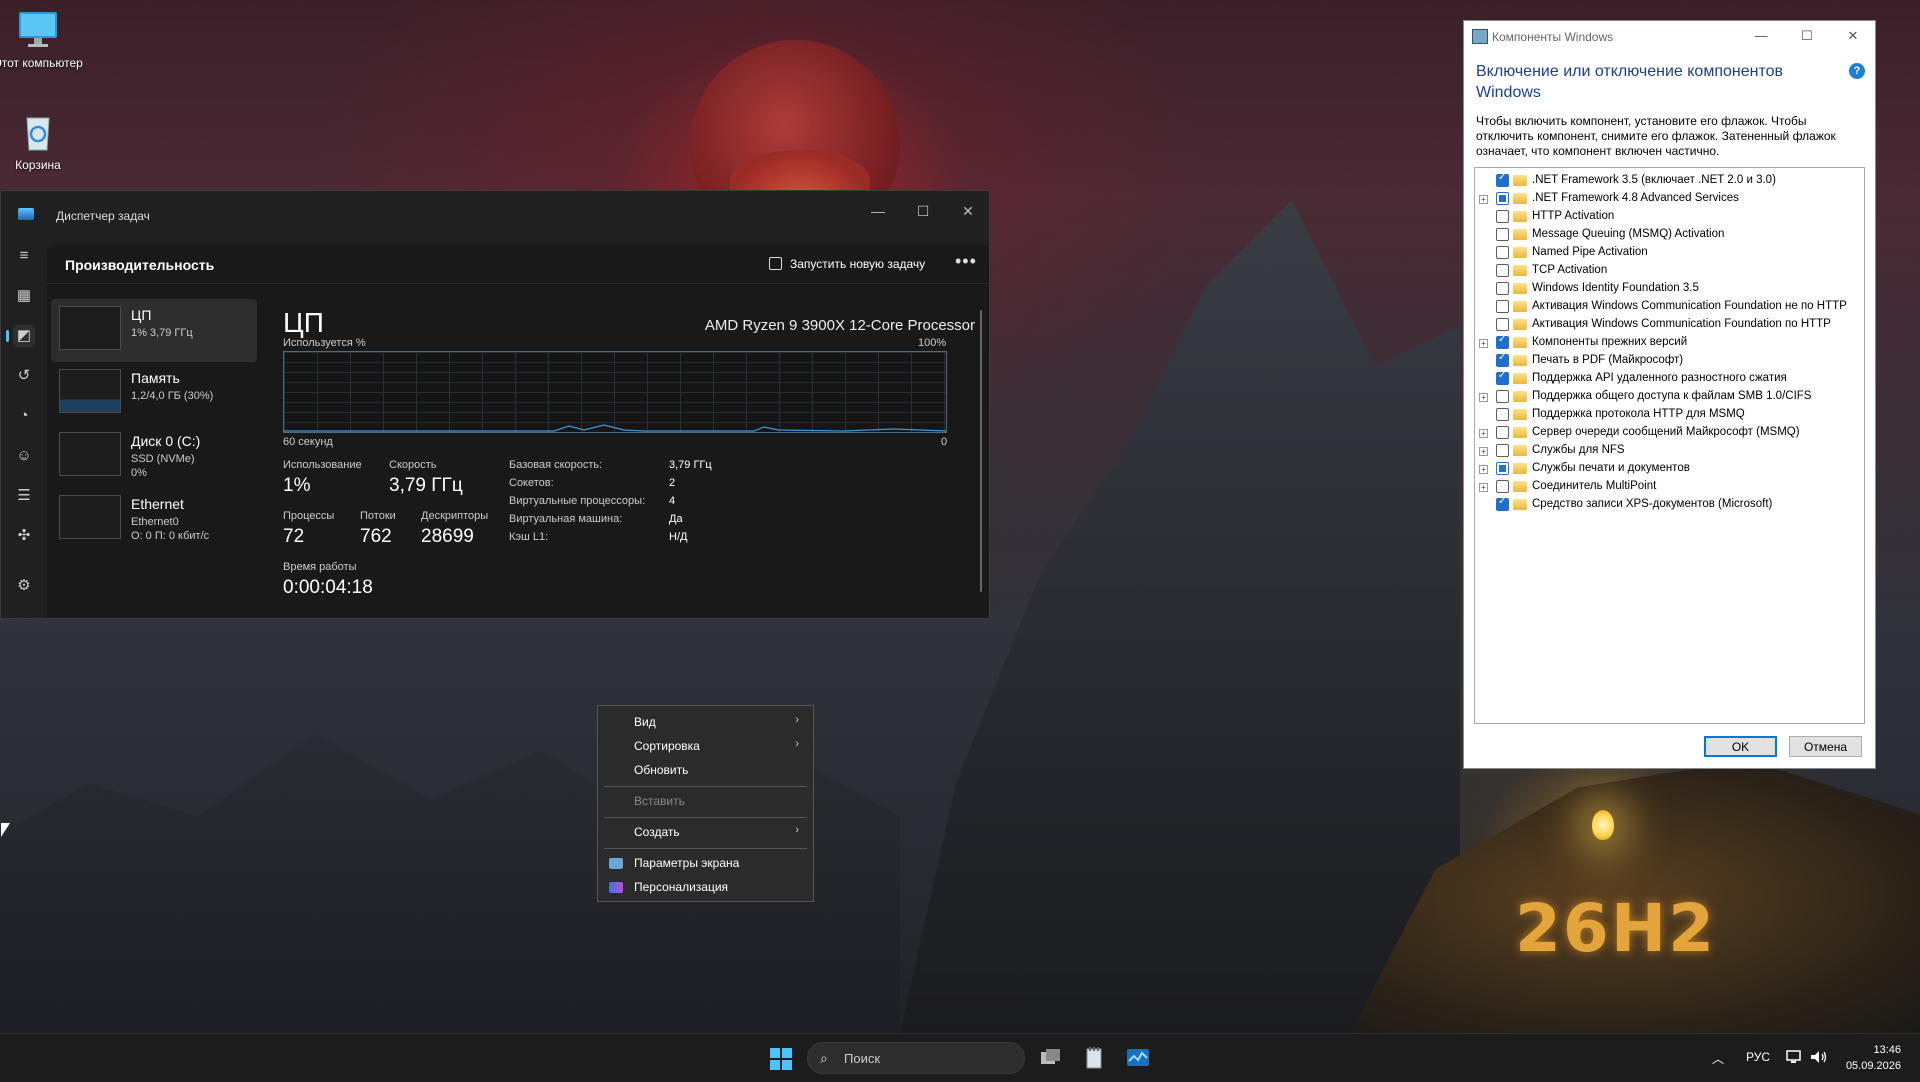 This screenshot has width=1920, height=1082. I want to click on menu-item-new: Создать, so click(657, 832).